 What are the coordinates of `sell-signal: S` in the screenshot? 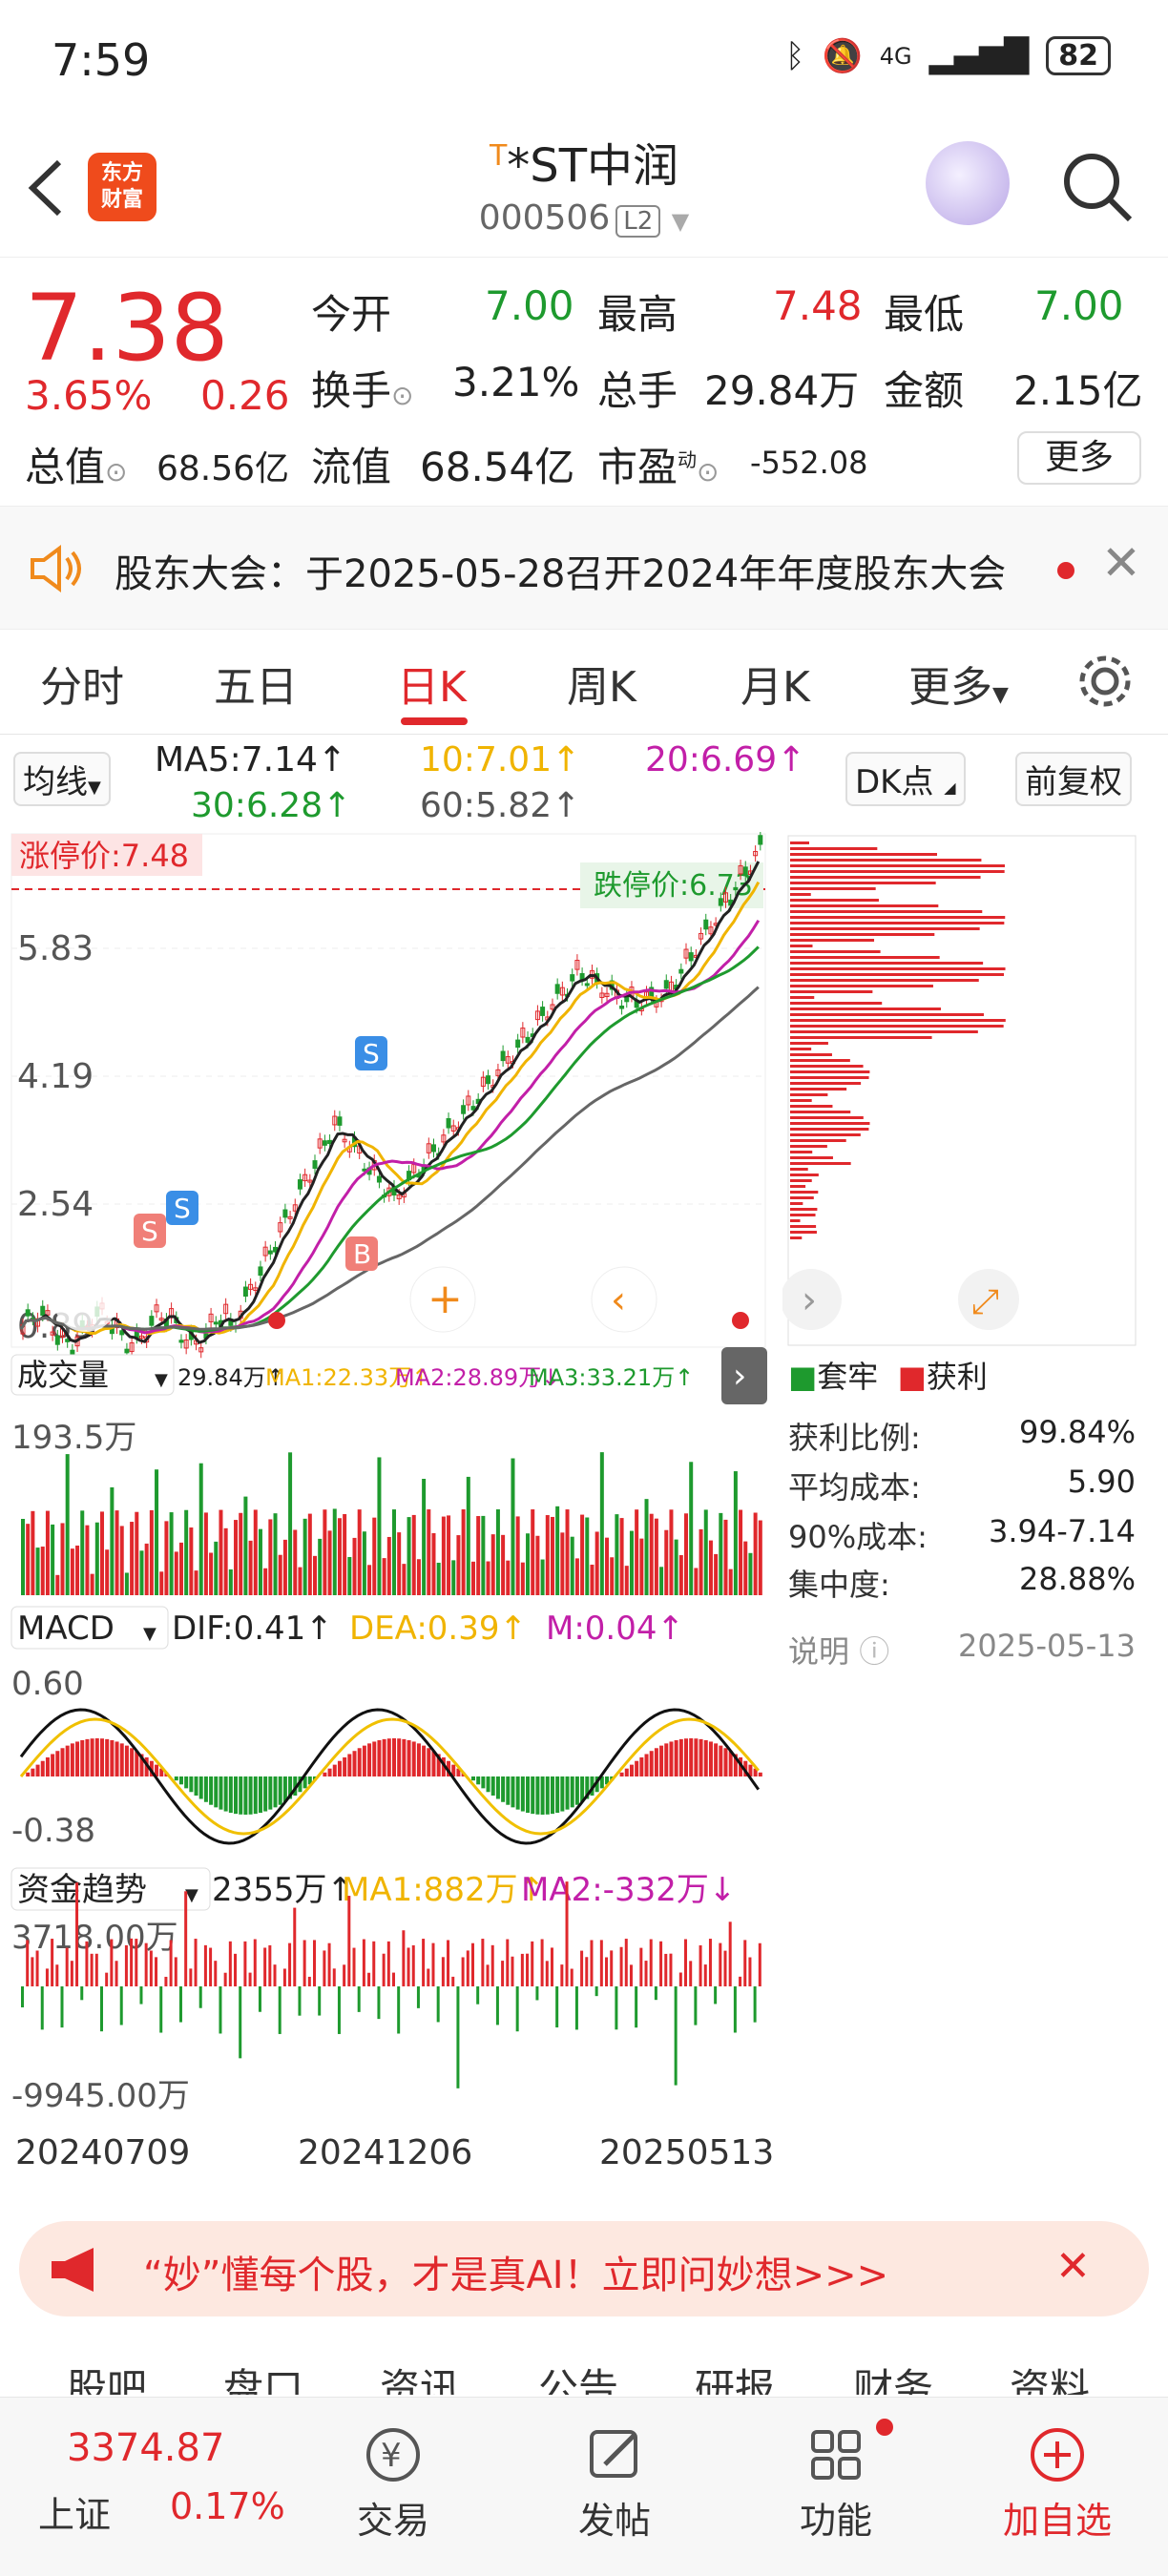 It's located at (182, 1208).